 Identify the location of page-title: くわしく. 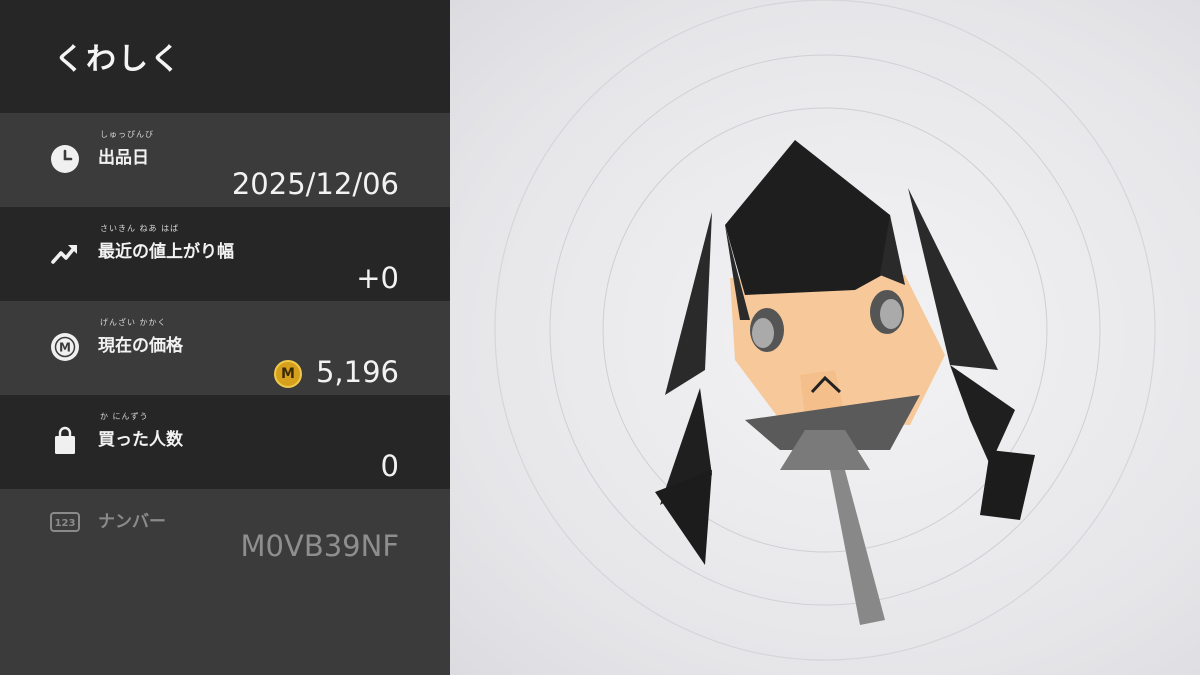
(118, 59).